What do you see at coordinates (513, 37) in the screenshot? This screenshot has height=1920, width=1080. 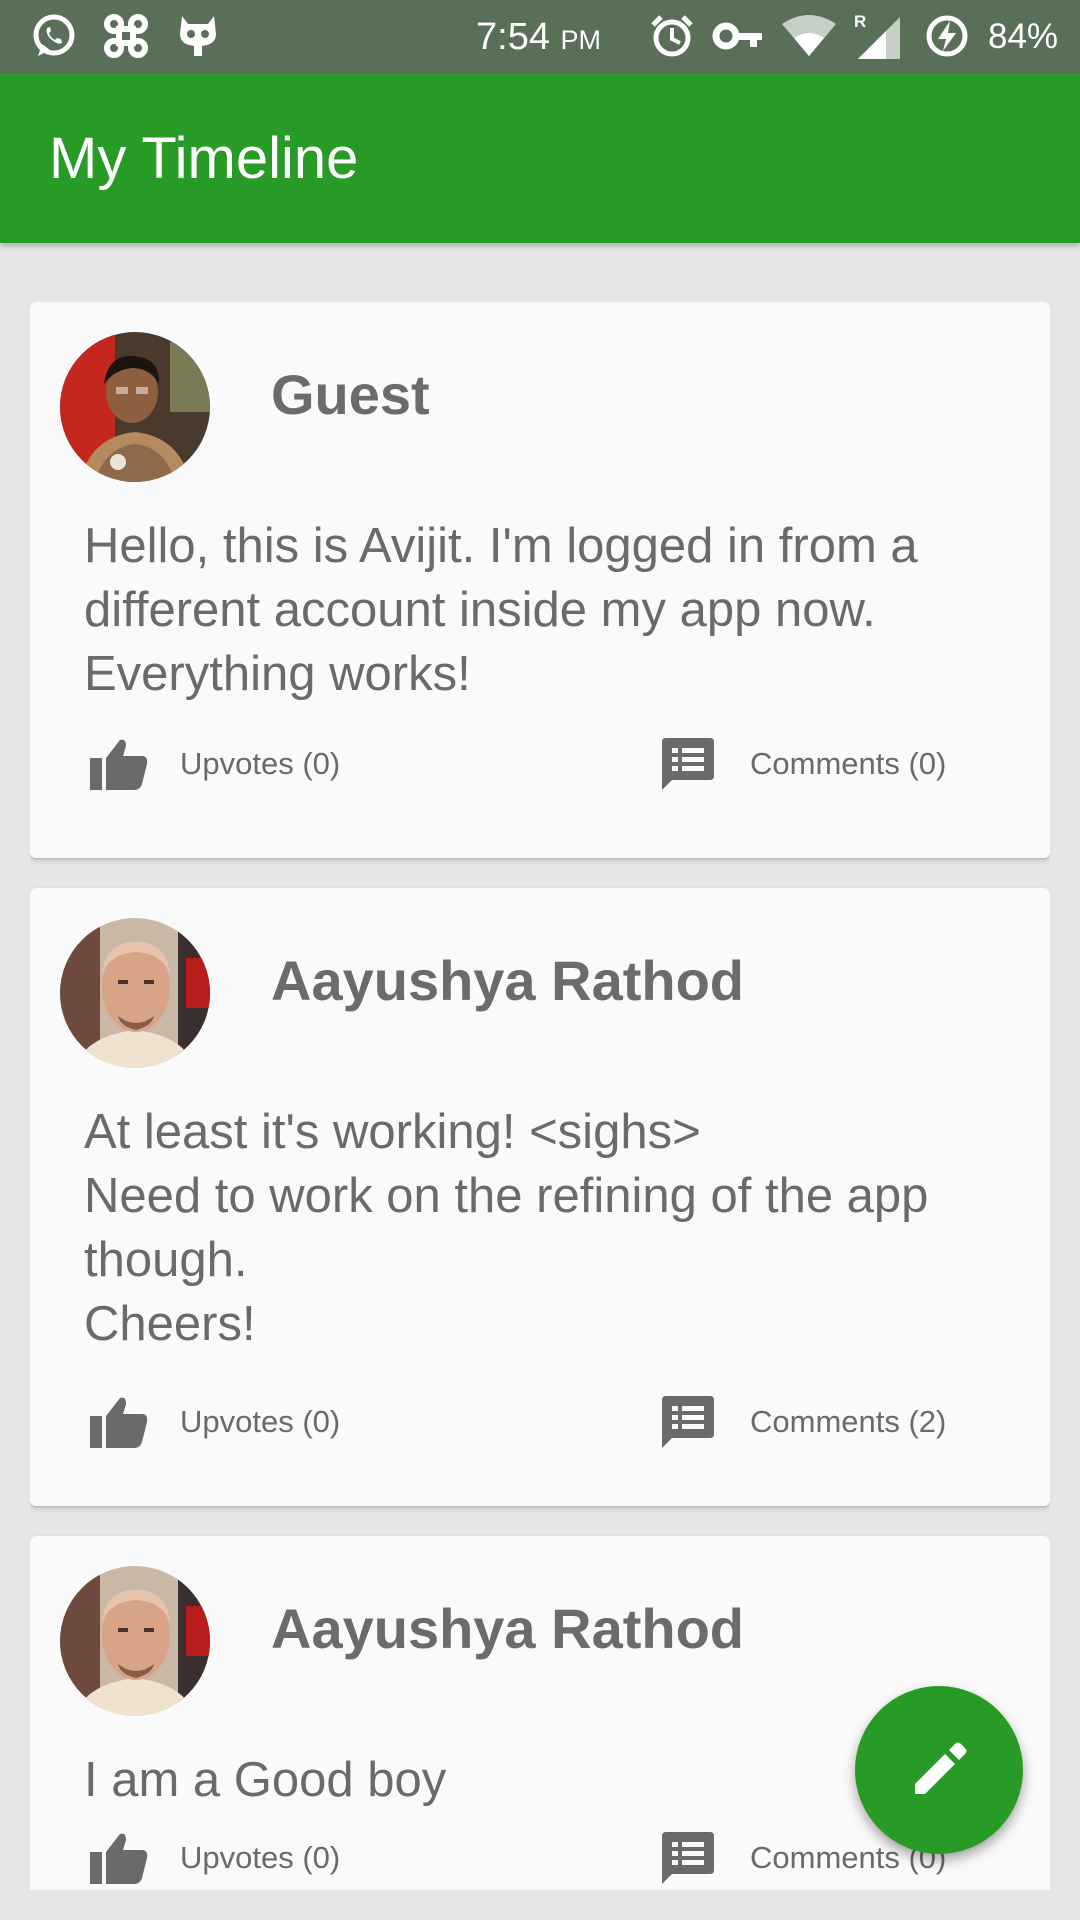 I see `clock-time: 7:54` at bounding box center [513, 37].